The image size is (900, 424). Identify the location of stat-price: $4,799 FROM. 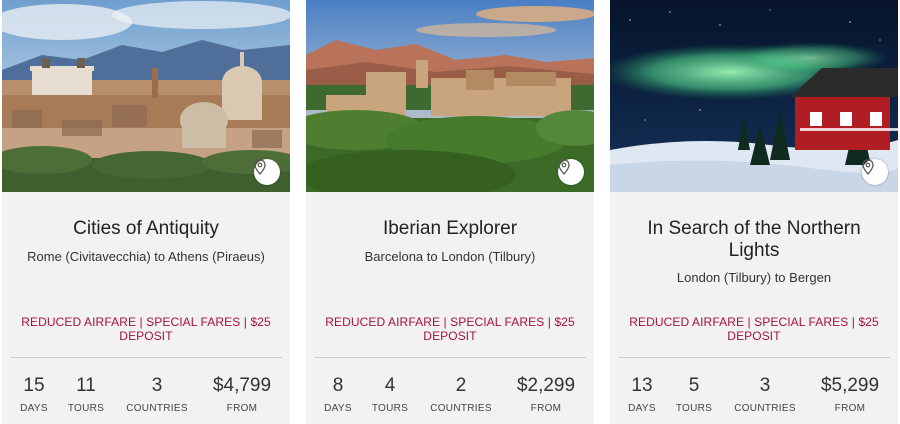
(242, 395).